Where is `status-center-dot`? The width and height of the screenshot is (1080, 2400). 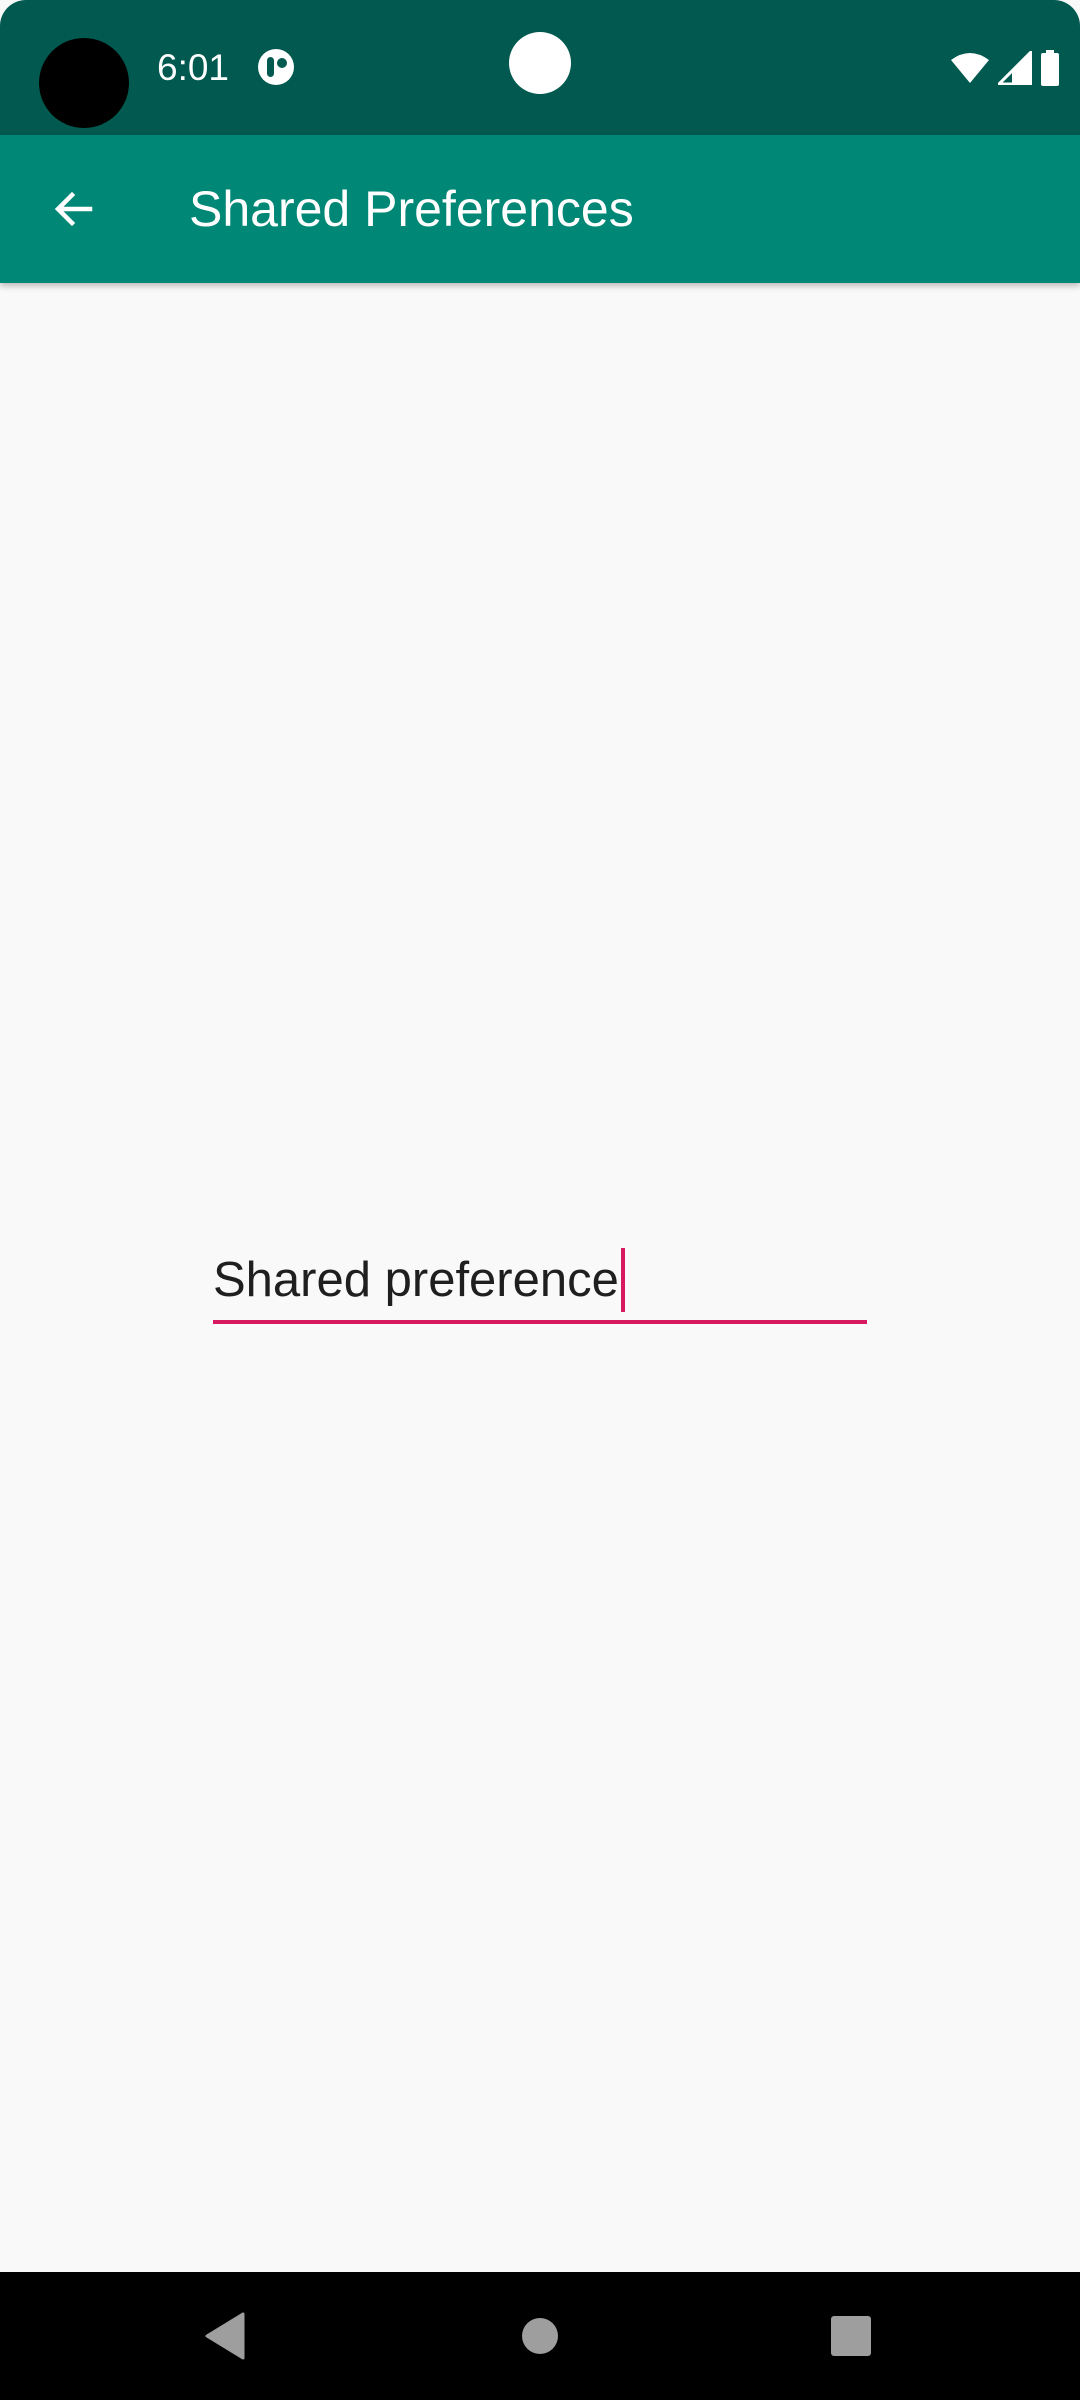
status-center-dot is located at coordinates (540, 63).